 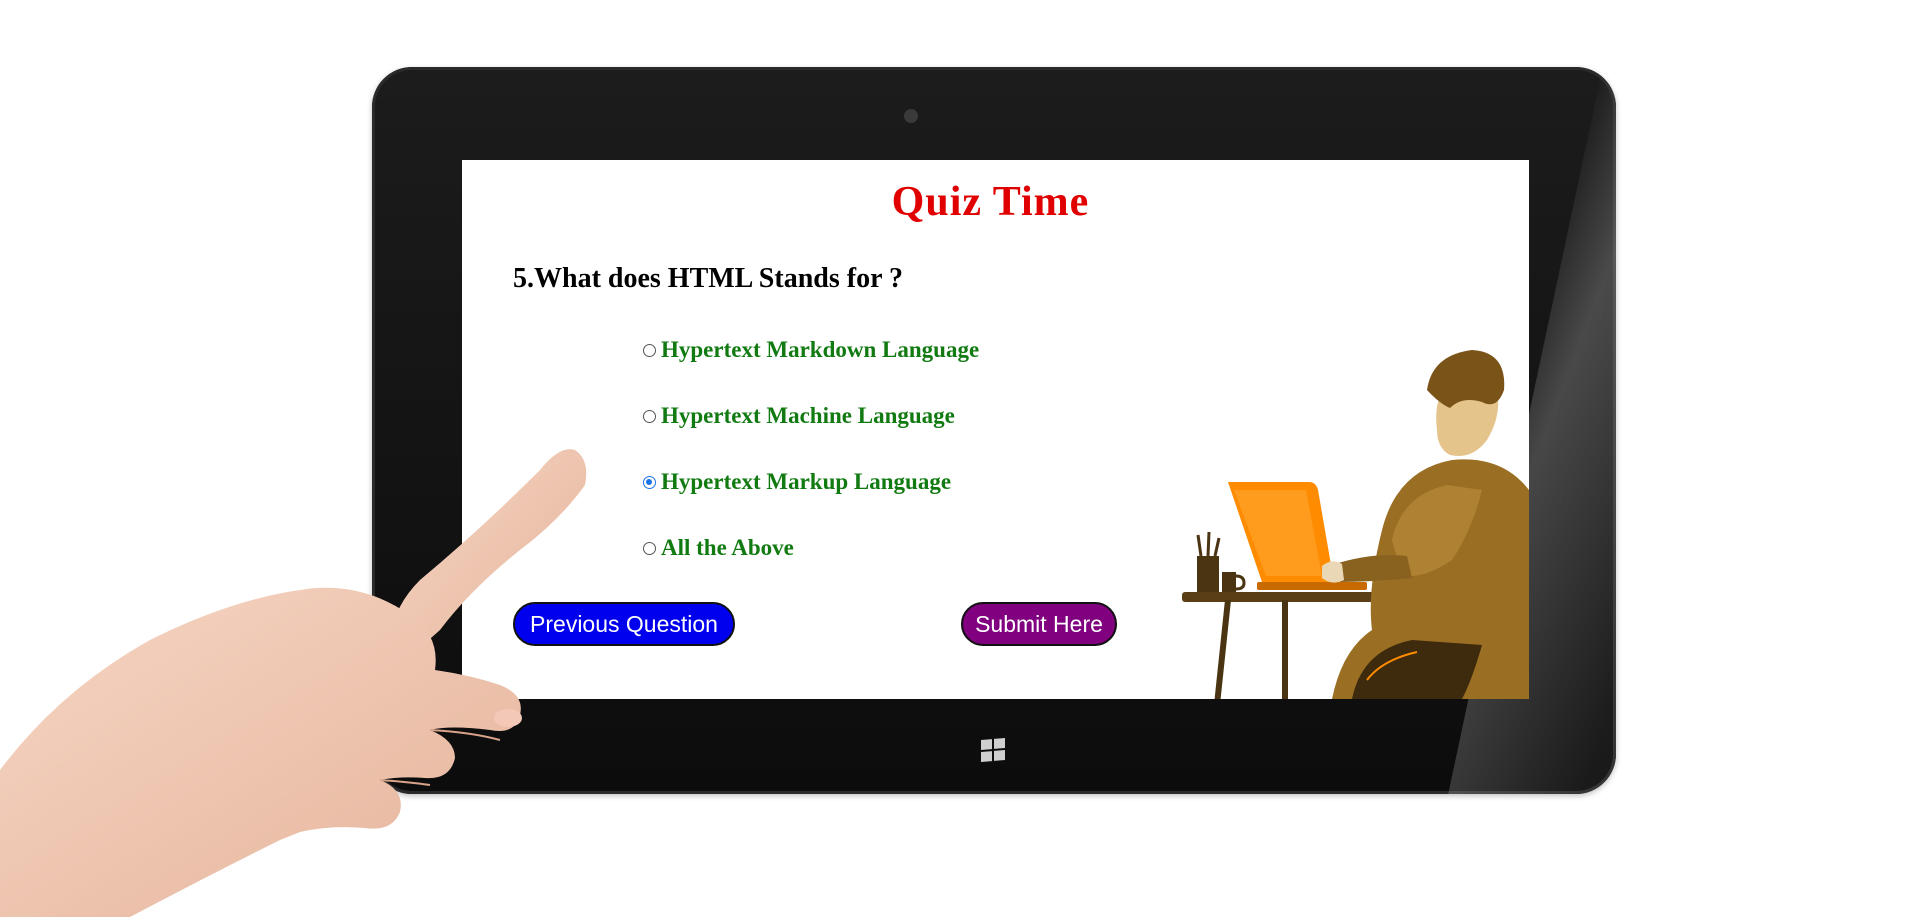 What do you see at coordinates (820, 349) in the screenshot?
I see `option-1-label: Hypertext Markdown Language` at bounding box center [820, 349].